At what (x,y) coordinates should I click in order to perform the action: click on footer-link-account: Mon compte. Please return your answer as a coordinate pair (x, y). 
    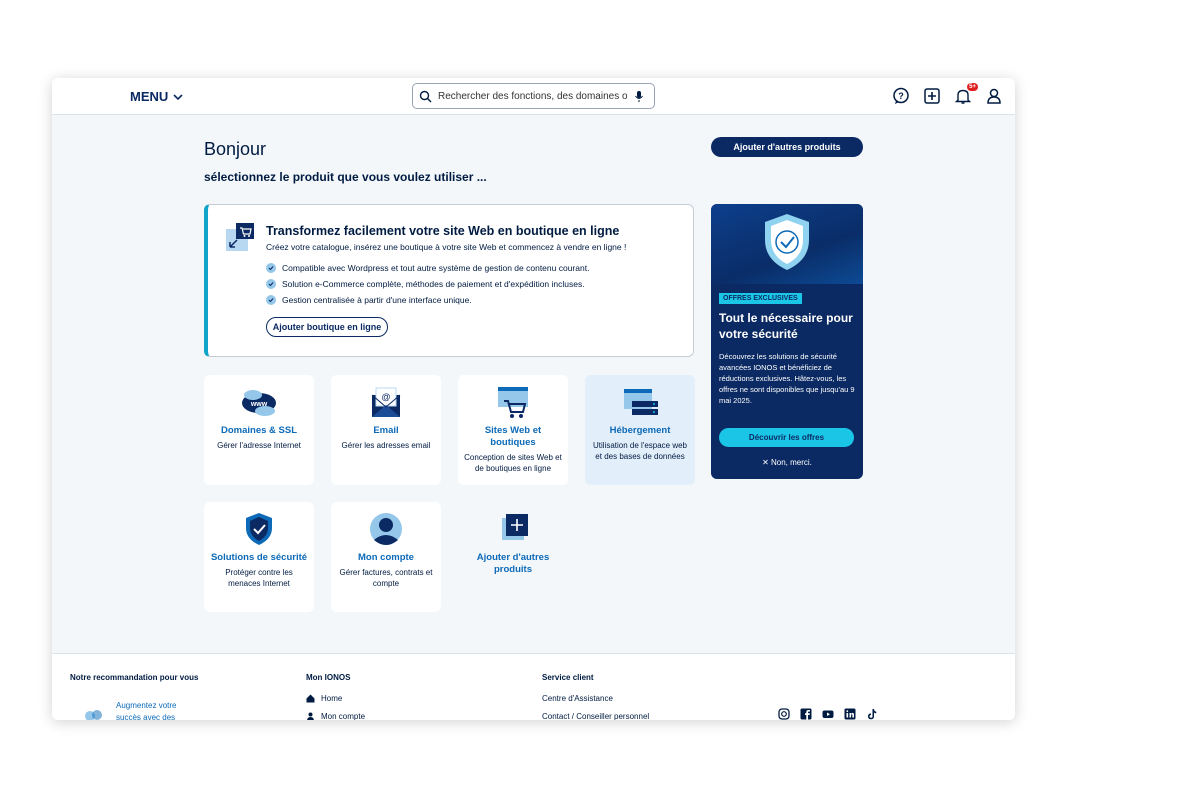
    Looking at the image, I should click on (335, 716).